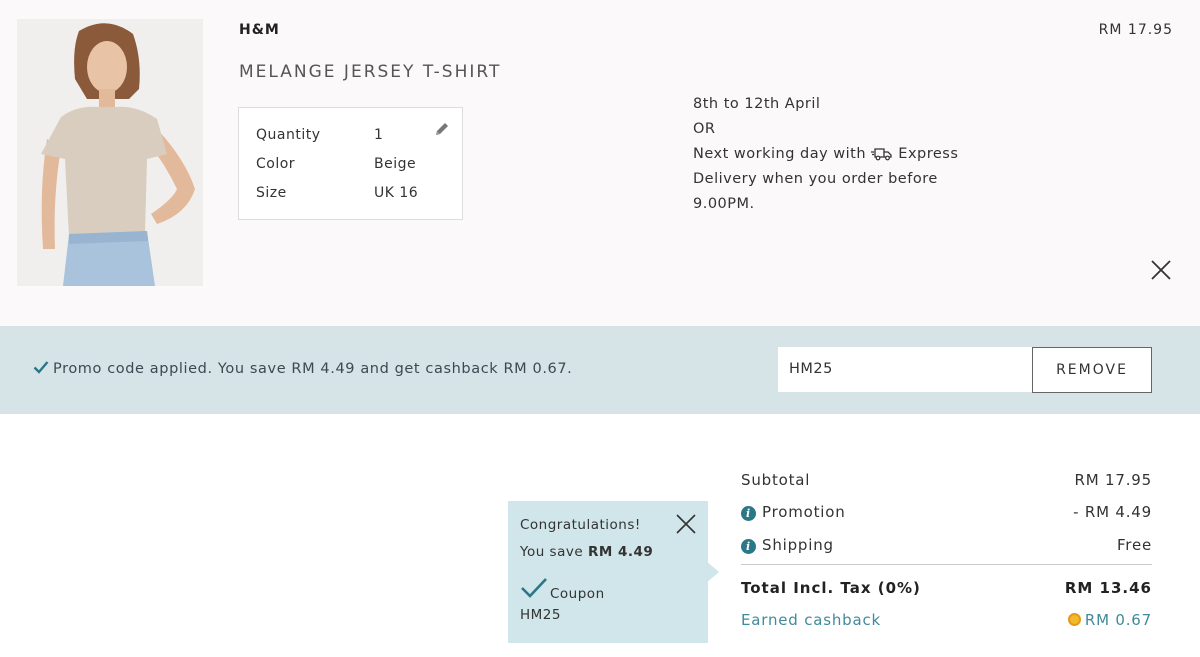  What do you see at coordinates (580, 525) in the screenshot?
I see `tooltip-congrats: Congratulations!` at bounding box center [580, 525].